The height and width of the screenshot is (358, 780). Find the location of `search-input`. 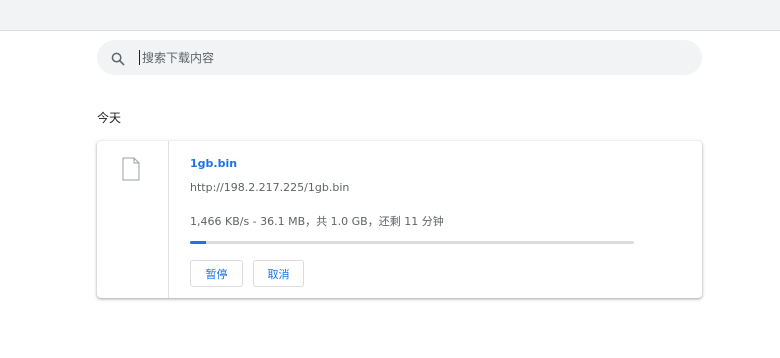

search-input is located at coordinates (402, 57).